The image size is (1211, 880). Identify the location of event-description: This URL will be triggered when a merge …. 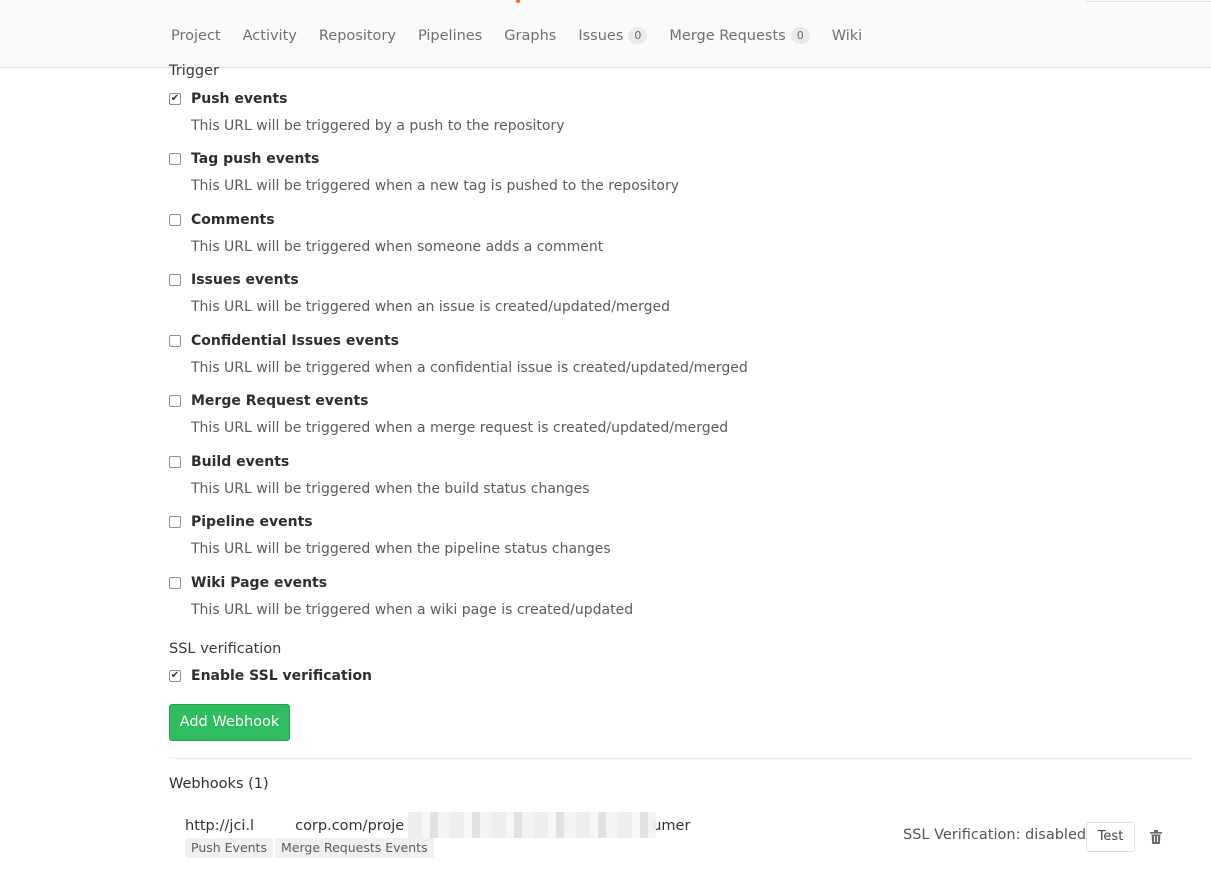
(460, 428).